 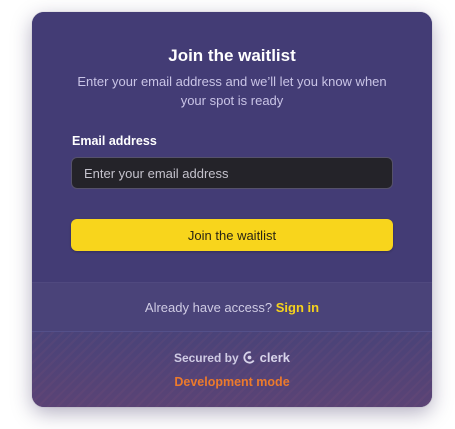 I want to click on email-input, so click(x=232, y=173).